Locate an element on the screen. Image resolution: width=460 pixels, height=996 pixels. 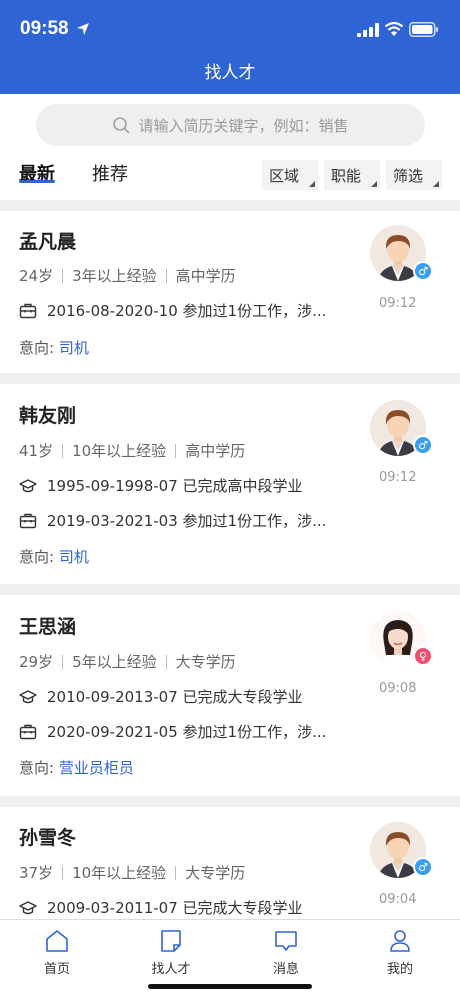
post-time: 09:04 is located at coordinates (398, 899).